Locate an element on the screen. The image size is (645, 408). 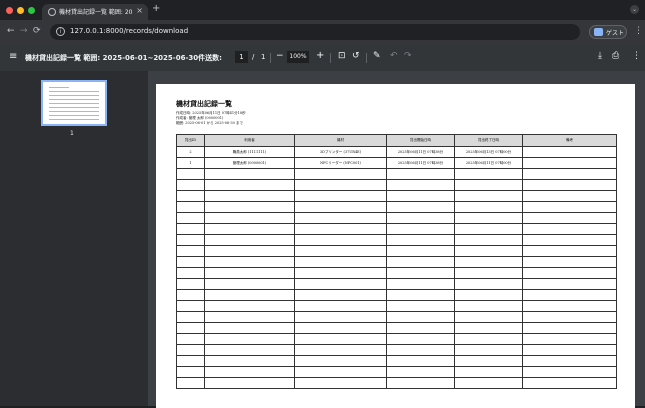
zoom-out-button: − is located at coordinates (280, 56).